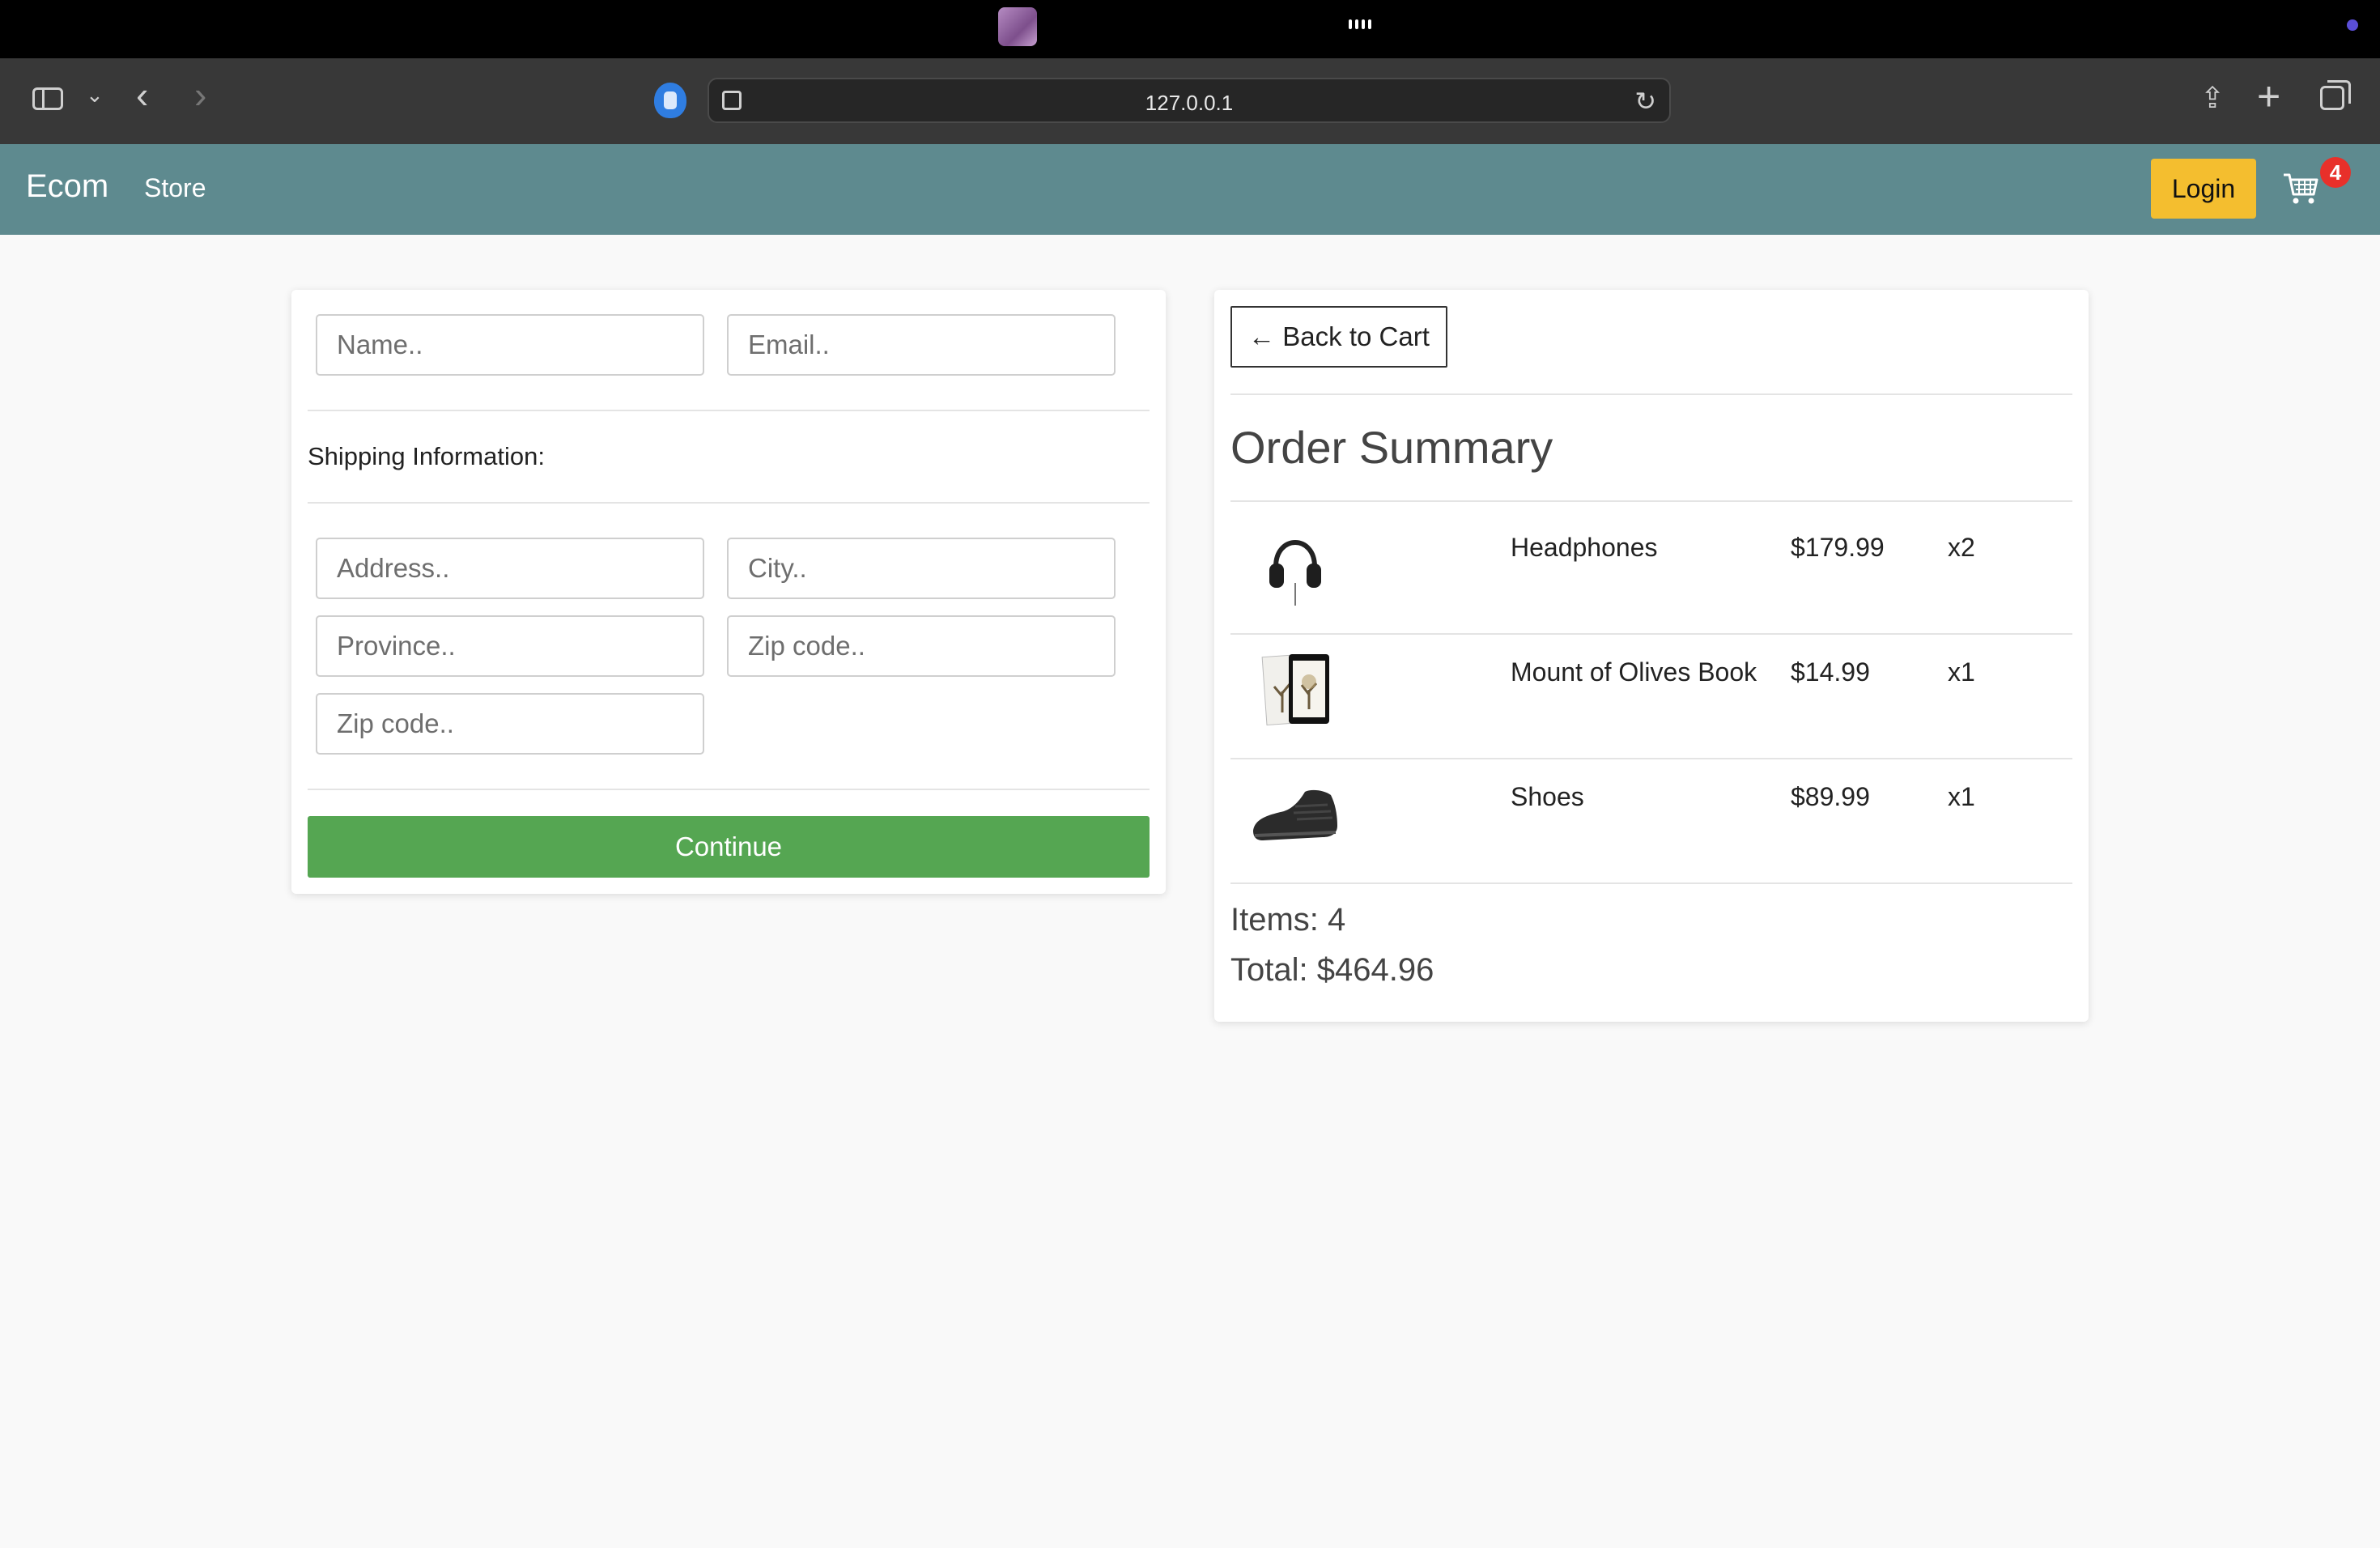 The width and height of the screenshot is (2380, 1548). What do you see at coordinates (95, 96) in the screenshot?
I see `chevron-down-icon: ⌄` at bounding box center [95, 96].